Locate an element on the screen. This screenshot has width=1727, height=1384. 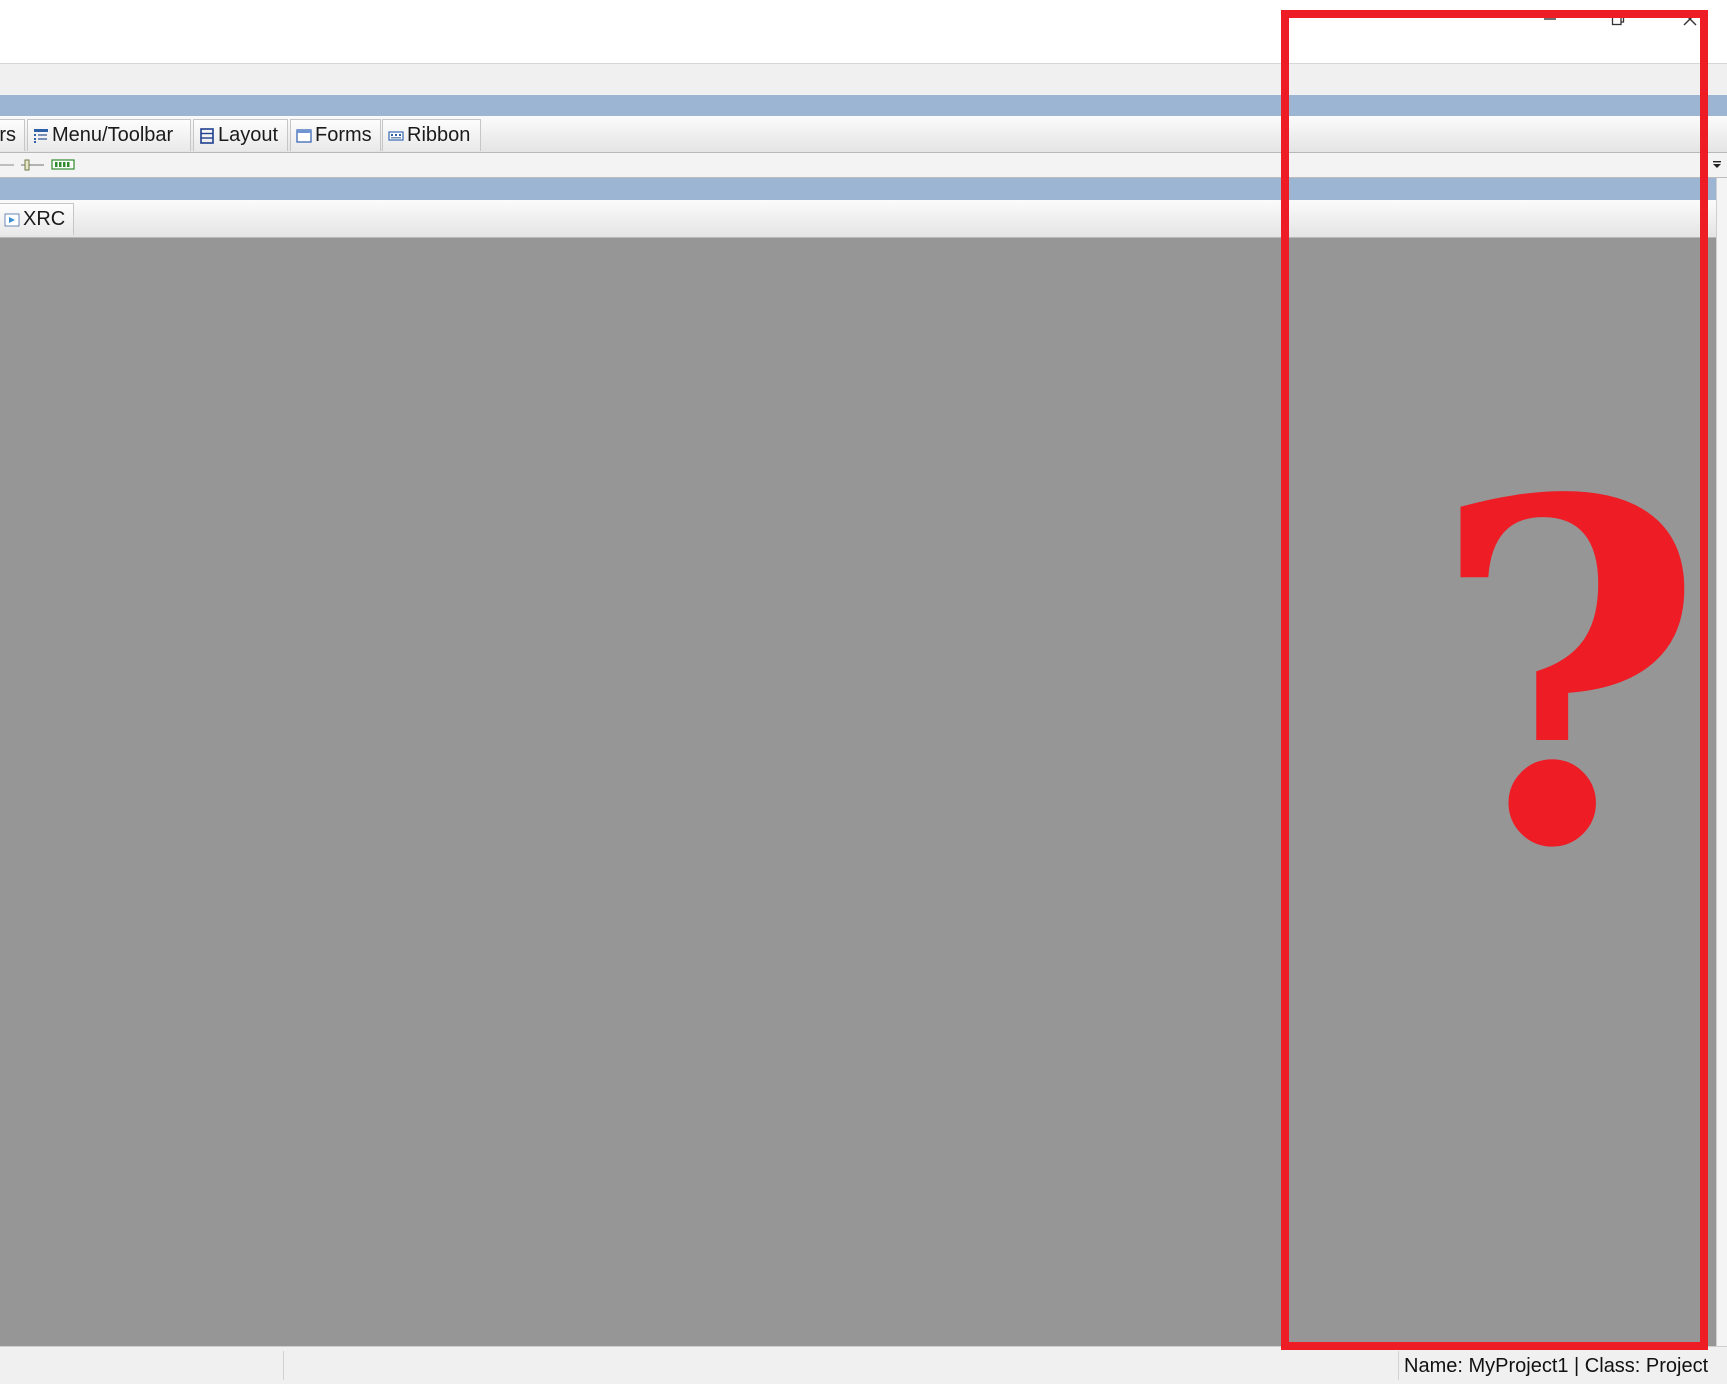
tab-layout: Layout is located at coordinates (240, 135).